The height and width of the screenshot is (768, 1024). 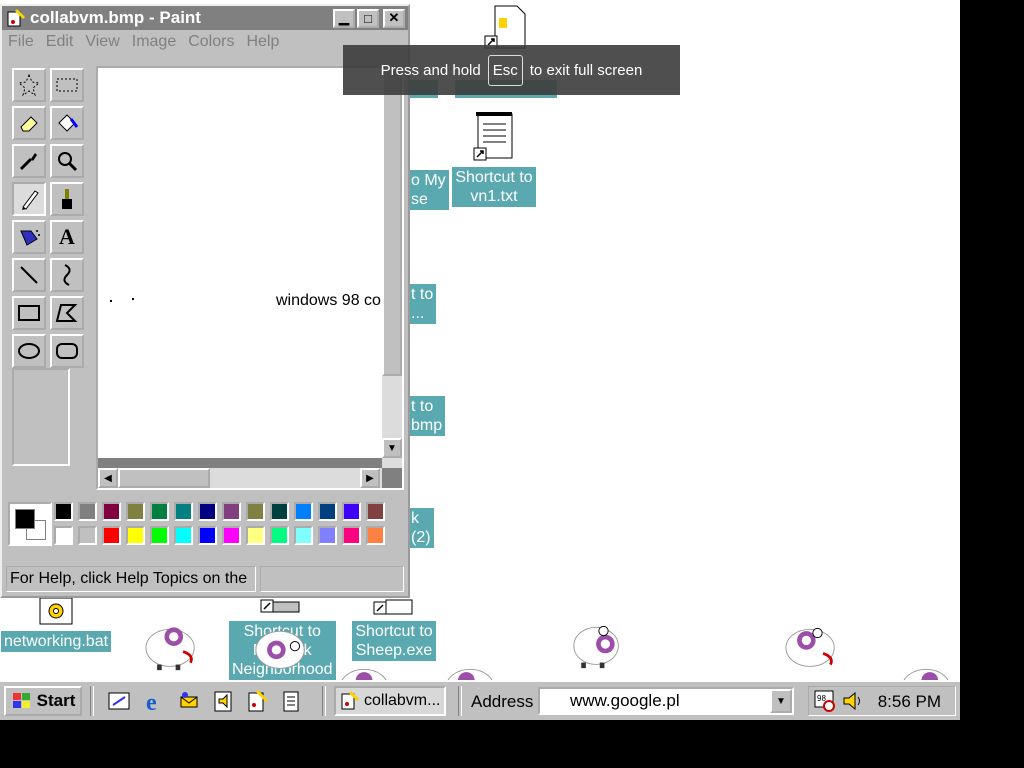 What do you see at coordinates (428, 190) in the screenshot?
I see `desktop-icon-my-computer: o My se` at bounding box center [428, 190].